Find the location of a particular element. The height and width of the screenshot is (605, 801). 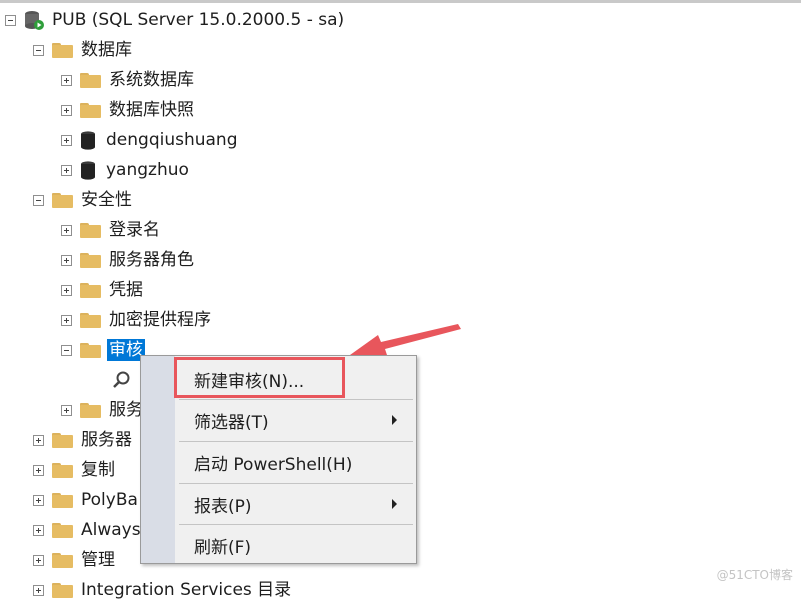

annotation-highlight-box is located at coordinates (259, 377).